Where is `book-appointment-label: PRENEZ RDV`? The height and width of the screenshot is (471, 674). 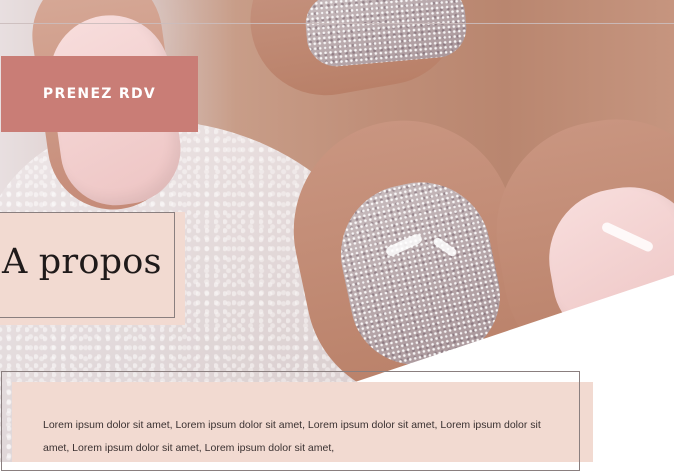 book-appointment-label: PRENEZ RDV is located at coordinates (99, 94).